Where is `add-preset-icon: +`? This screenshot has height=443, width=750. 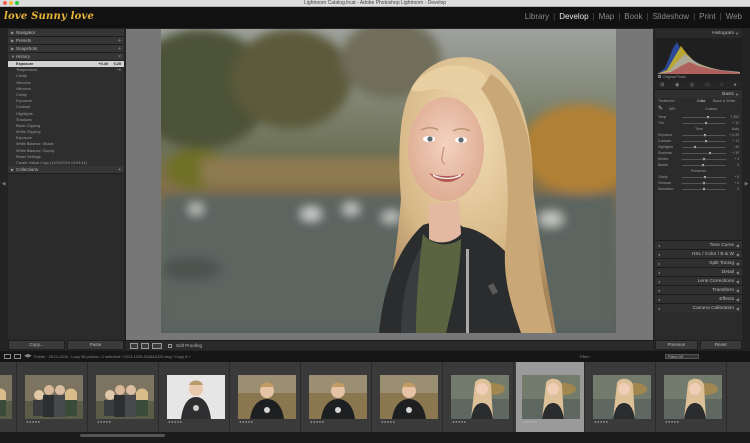 add-preset-icon: + is located at coordinates (119, 41).